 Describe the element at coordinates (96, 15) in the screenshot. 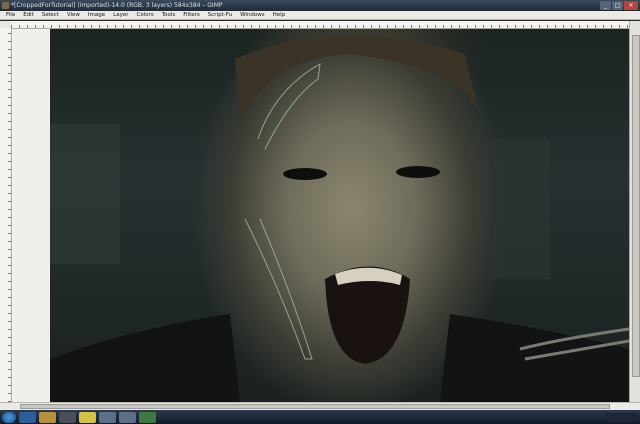

I see `menu-image: Image` at that location.